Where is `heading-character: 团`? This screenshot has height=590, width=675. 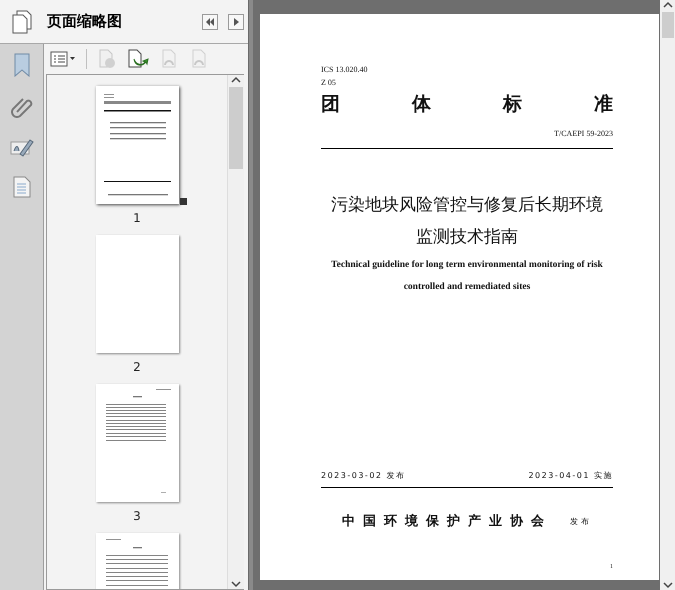 heading-character: 团 is located at coordinates (330, 104).